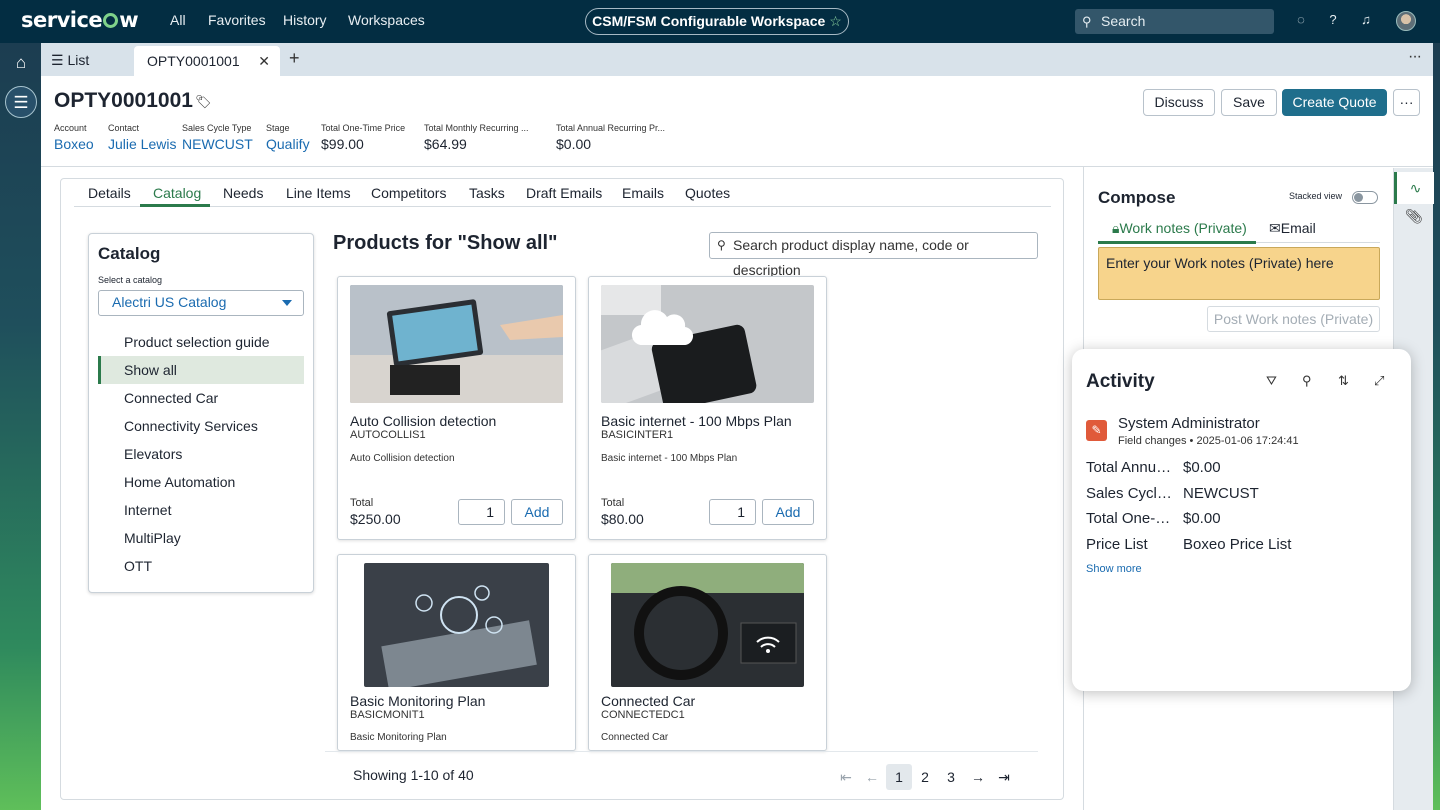 This screenshot has height=810, width=1440. I want to click on tab-tasks: Tasks, so click(487, 193).